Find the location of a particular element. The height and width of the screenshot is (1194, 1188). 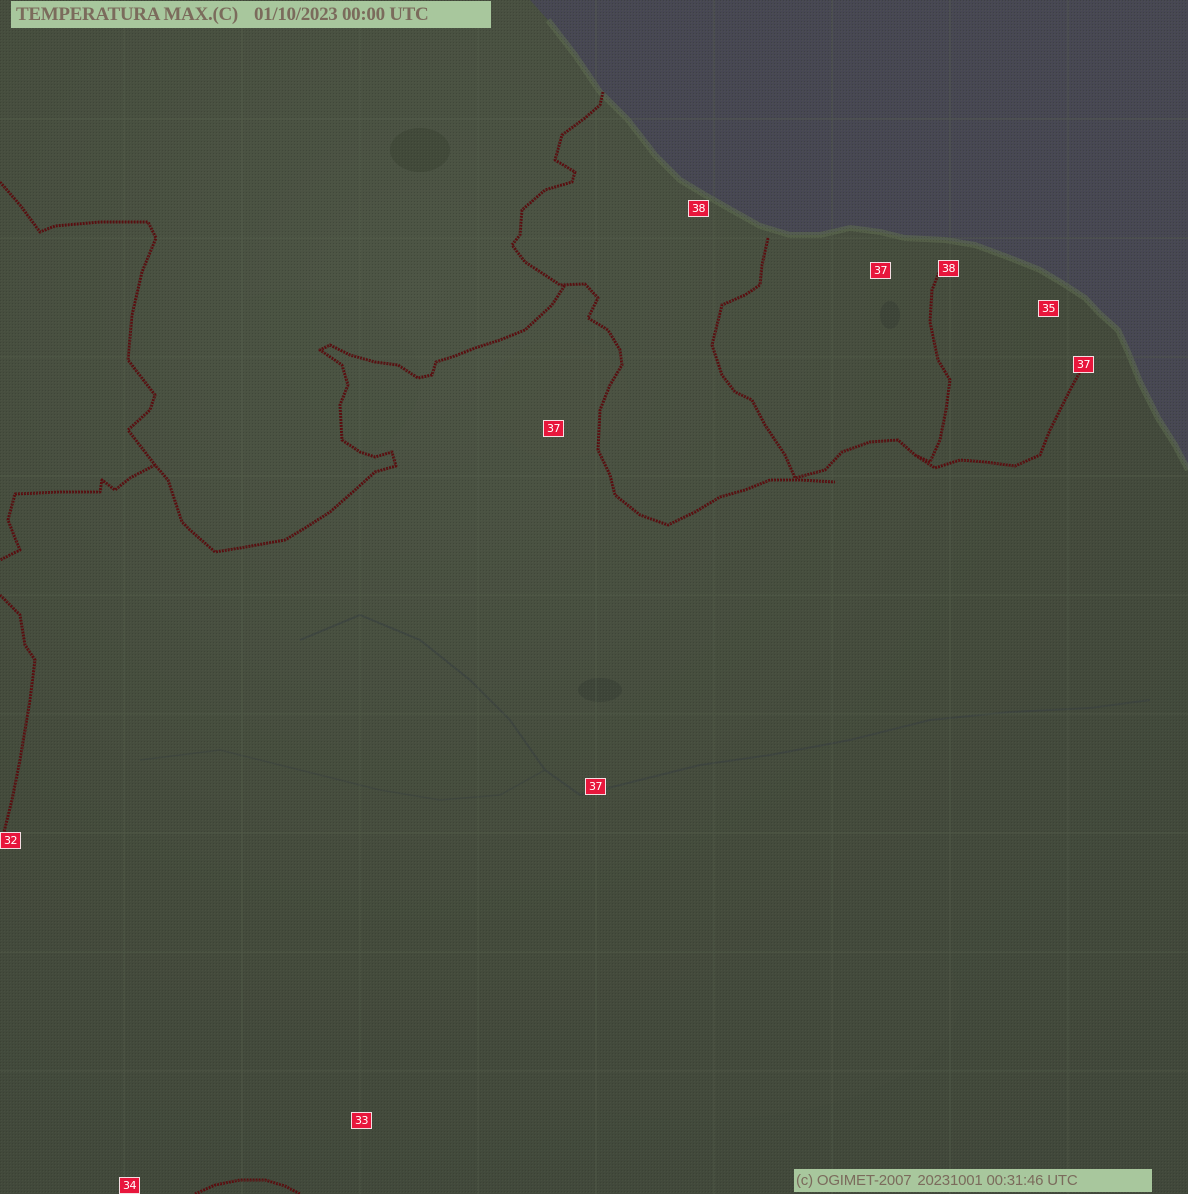

map-title: TEMPERATURA MAX.(C) is located at coordinates (127, 14).